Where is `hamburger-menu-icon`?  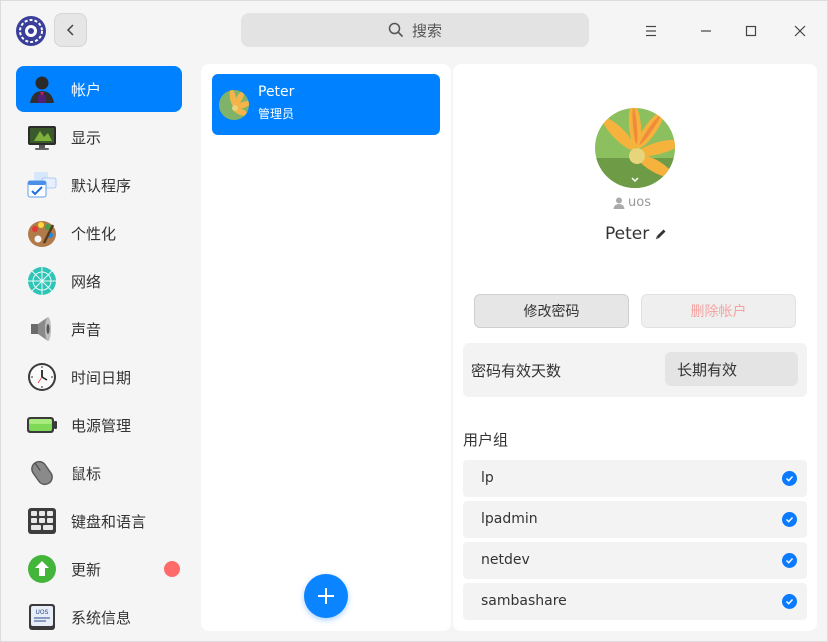 hamburger-menu-icon is located at coordinates (651, 31).